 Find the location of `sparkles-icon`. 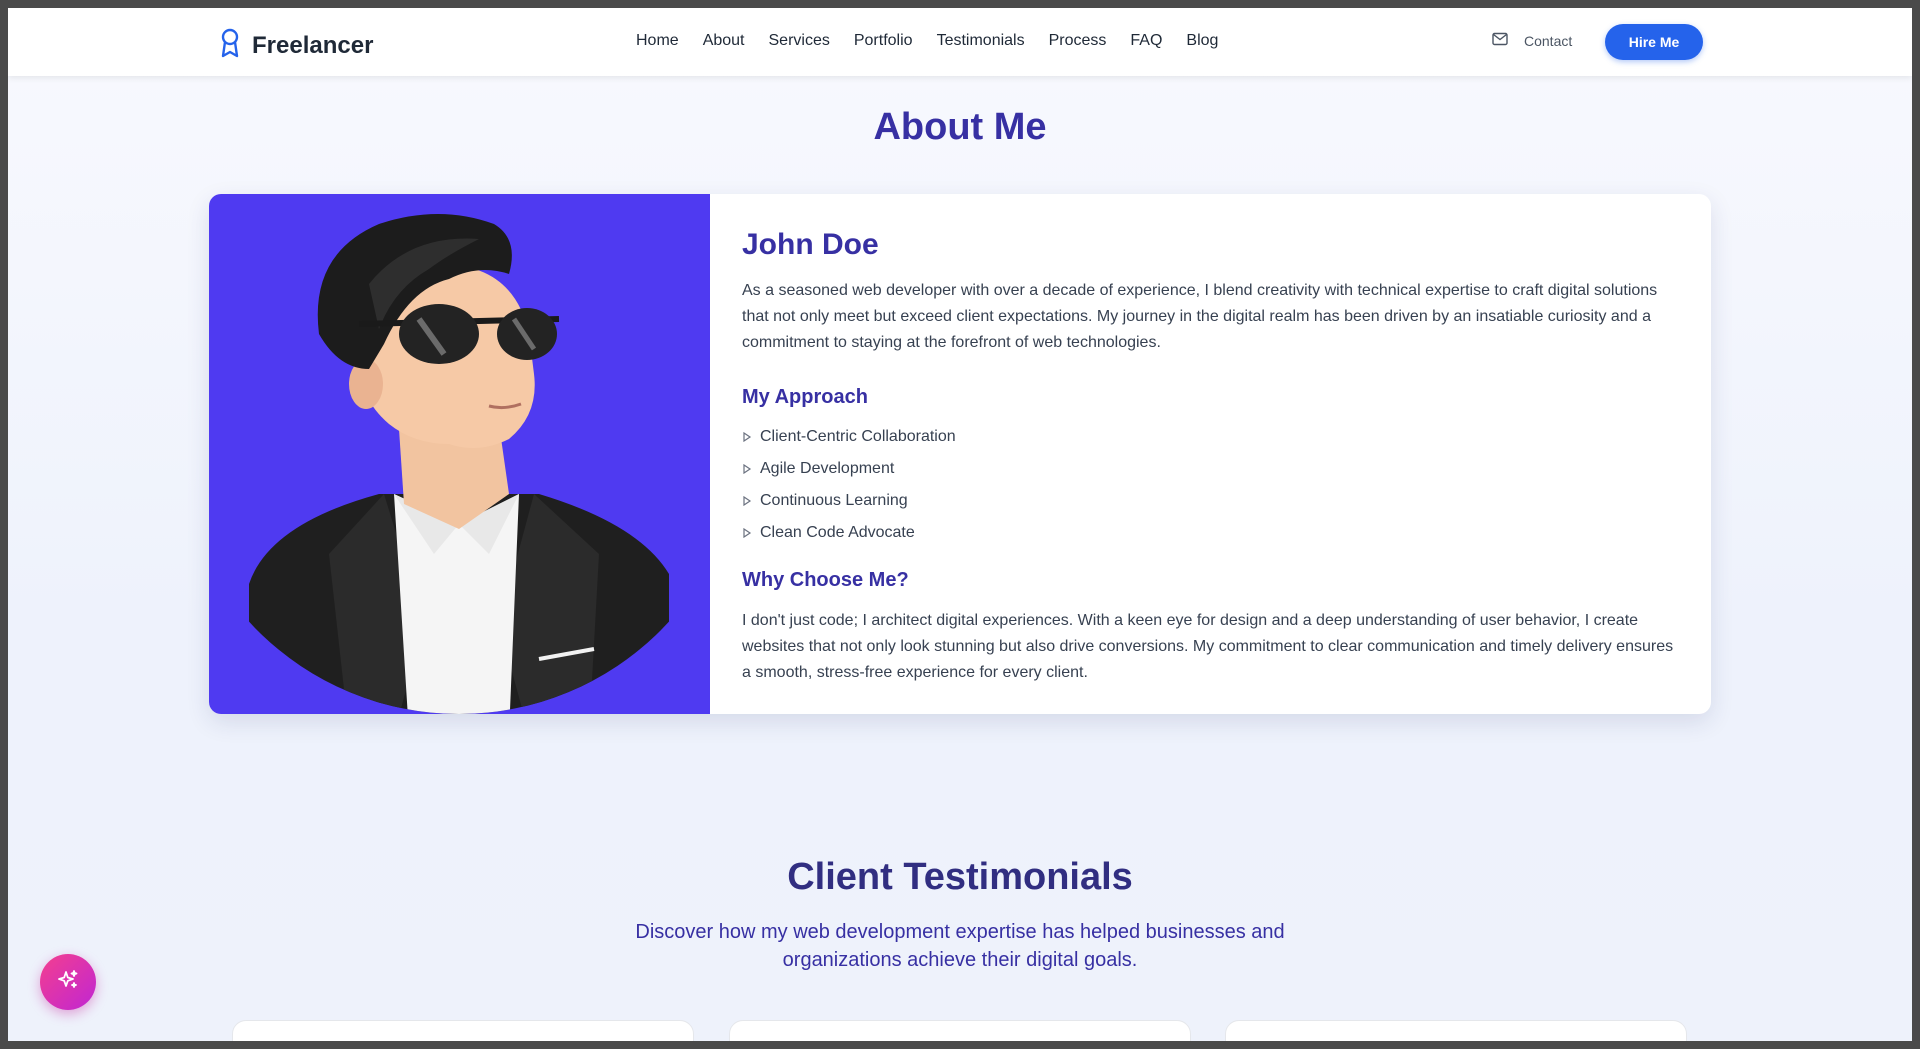

sparkles-icon is located at coordinates (68, 982).